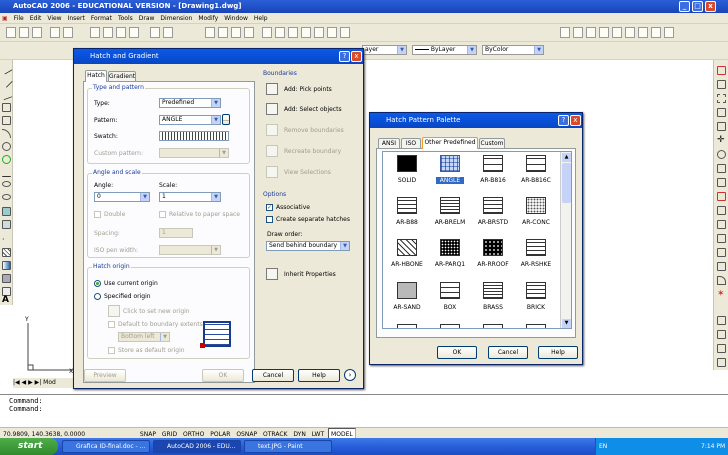 The height and width of the screenshot is (455, 728). I want to click on scroll-up-icon: ▲, so click(566, 157).